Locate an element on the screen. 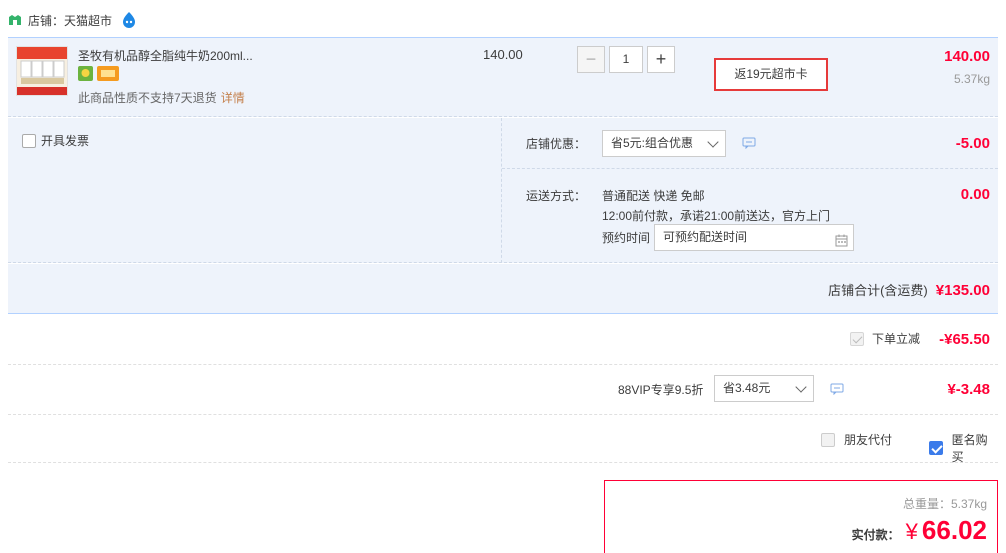  shipping-promise: 12:00前付款，承诺21:00前送达，官方上门 is located at coordinates (716, 216).